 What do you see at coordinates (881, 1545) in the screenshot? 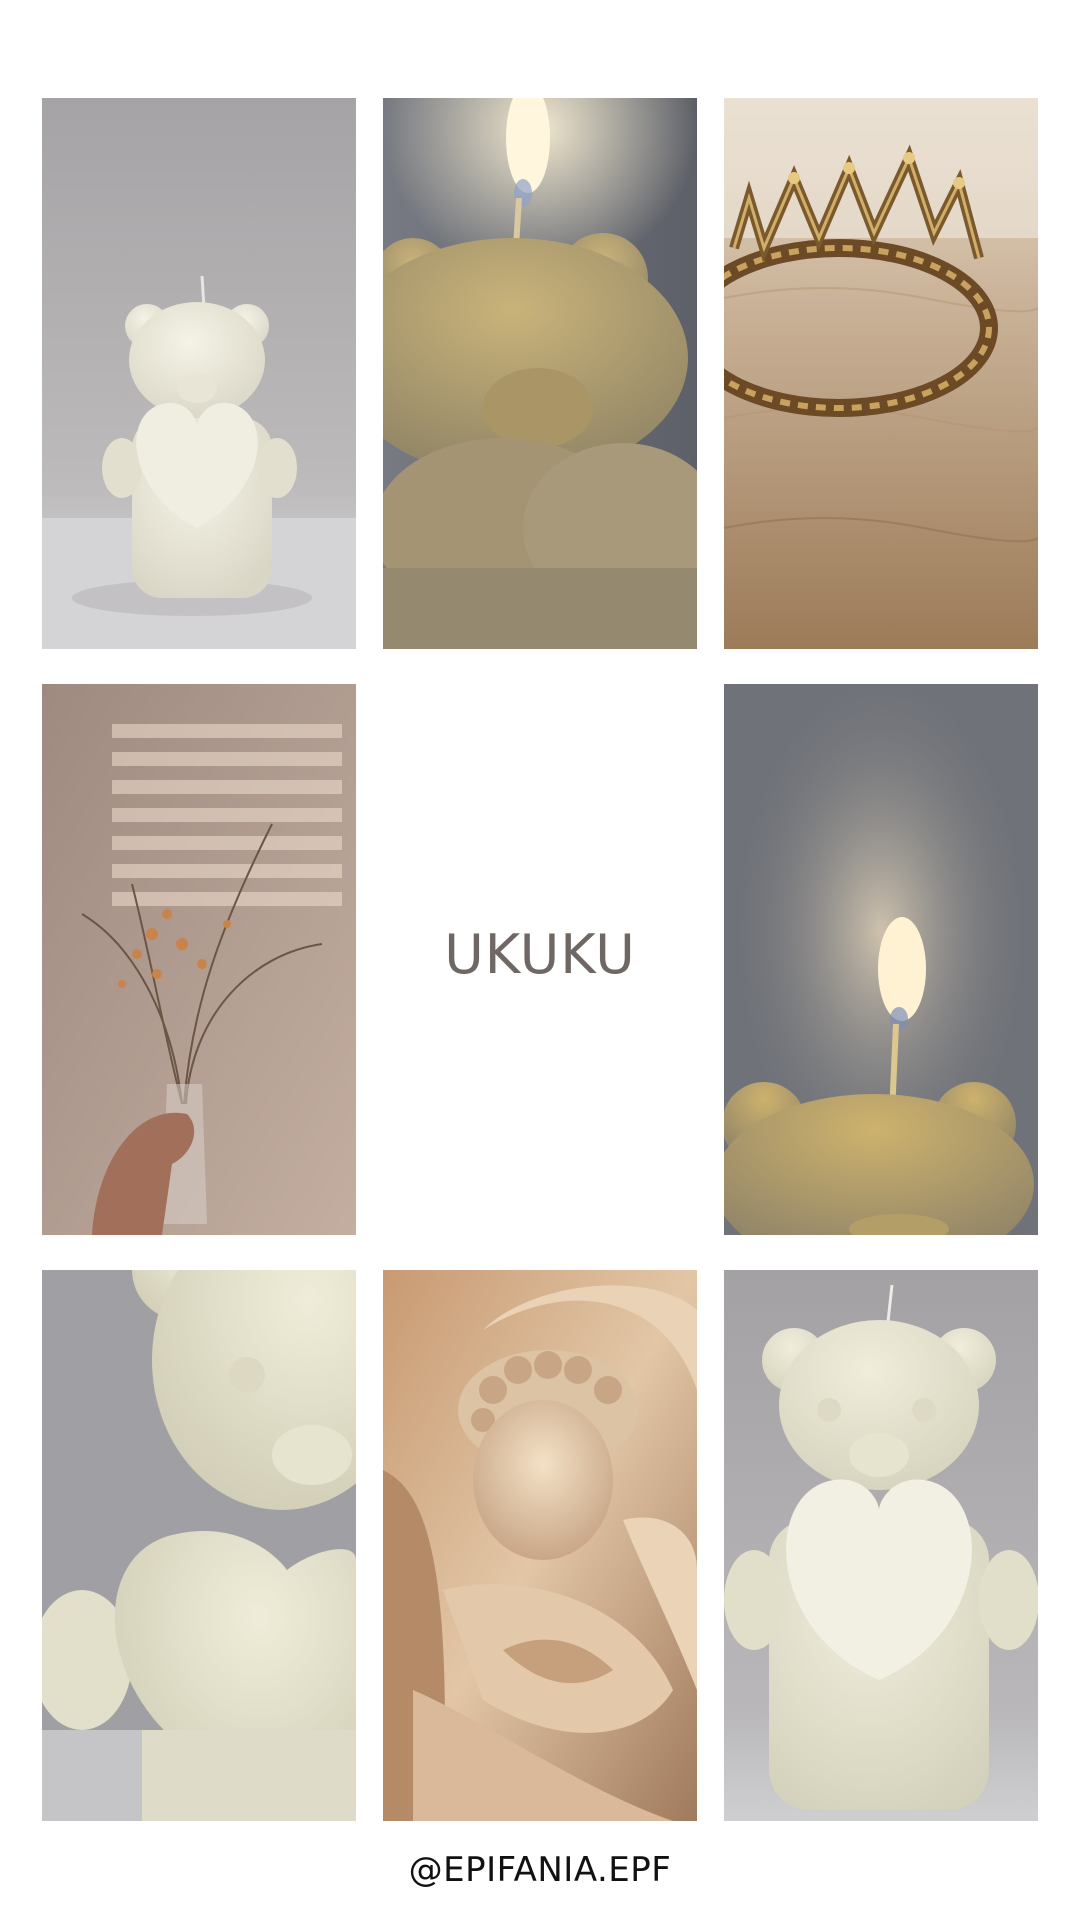
I see `bear-heart-candle-full-photo` at bounding box center [881, 1545].